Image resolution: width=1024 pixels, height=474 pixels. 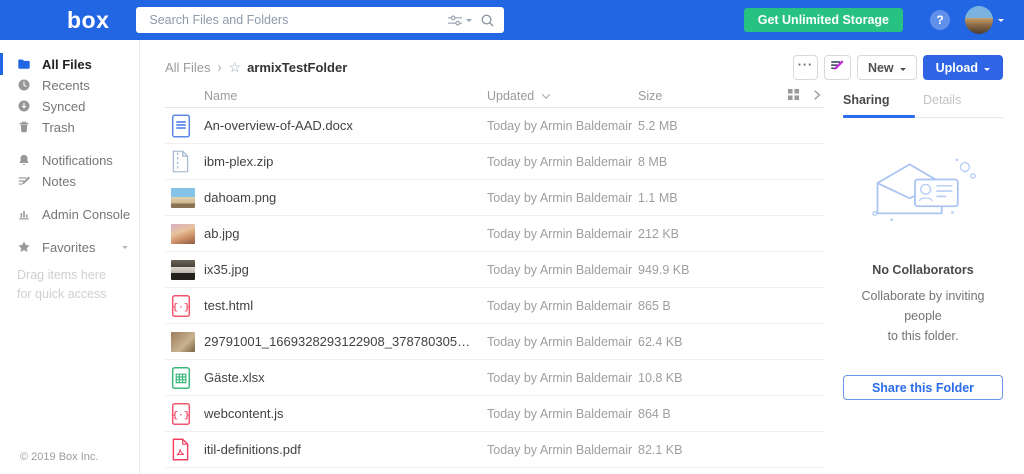 I want to click on sidebar-item-label: Trash, so click(x=58, y=127).